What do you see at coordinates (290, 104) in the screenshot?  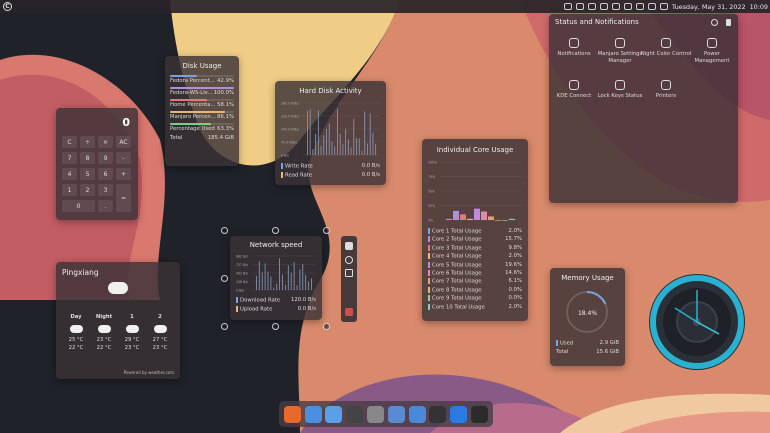 I see `hdd-tick-label: 280.0 KiB/s` at bounding box center [290, 104].